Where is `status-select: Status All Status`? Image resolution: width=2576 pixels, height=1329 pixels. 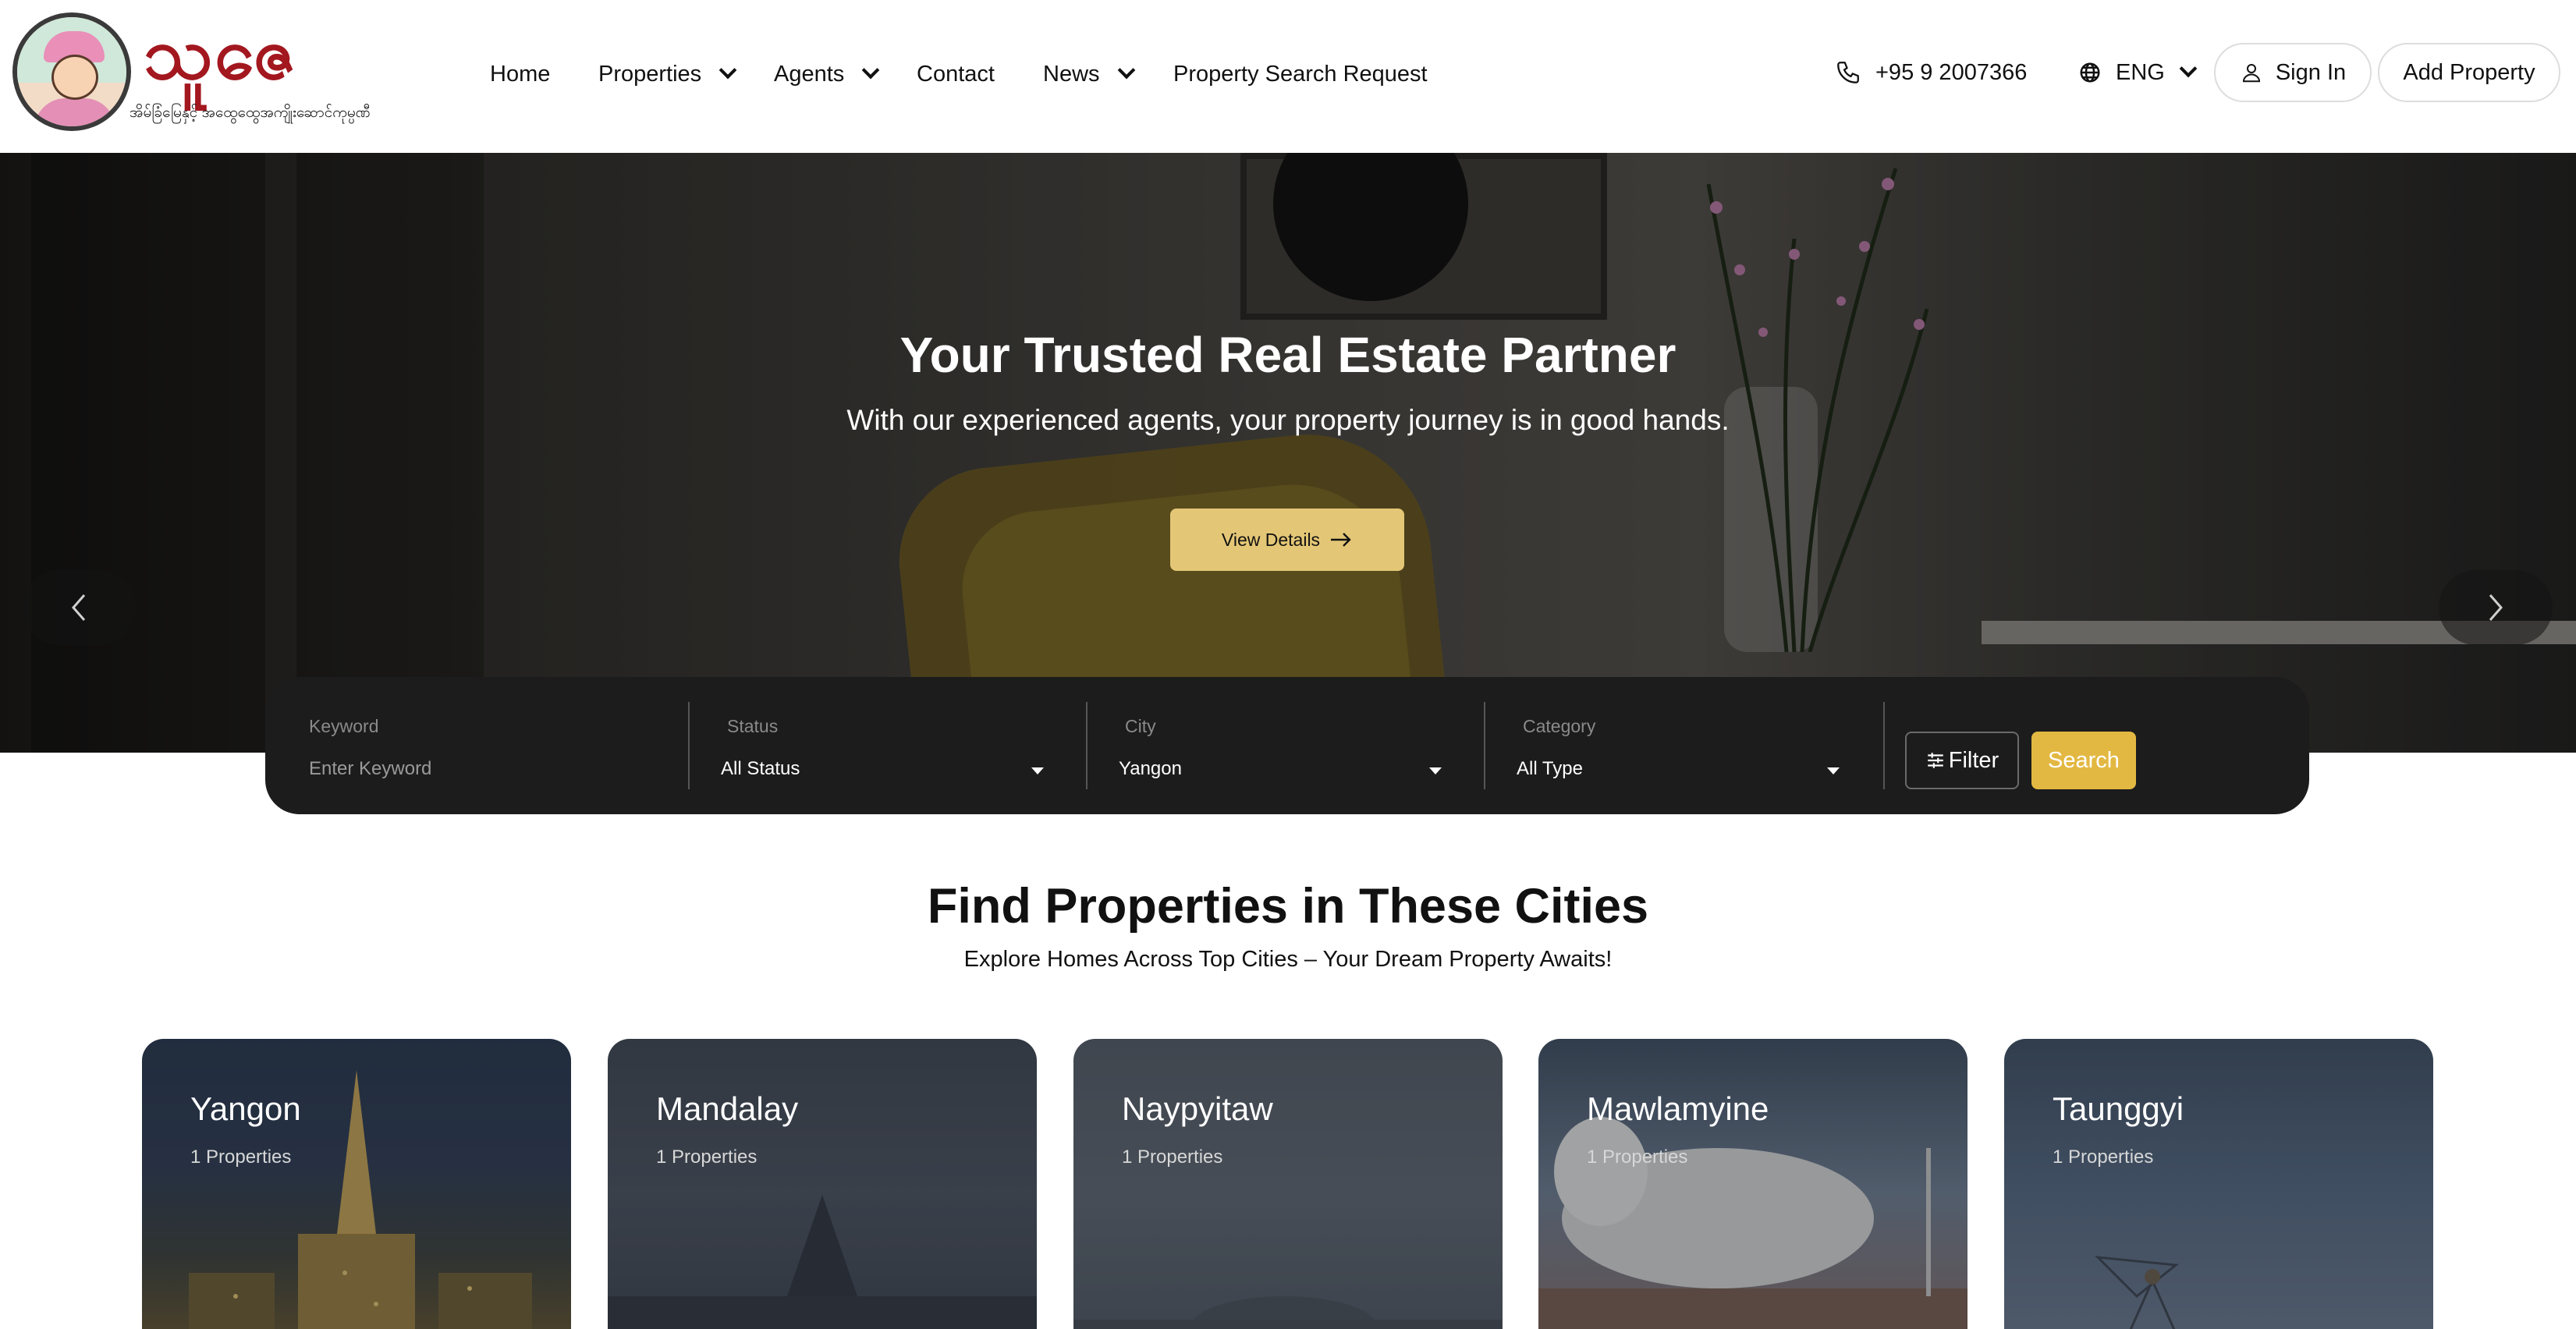 status-select: Status All Status is located at coordinates (888, 745).